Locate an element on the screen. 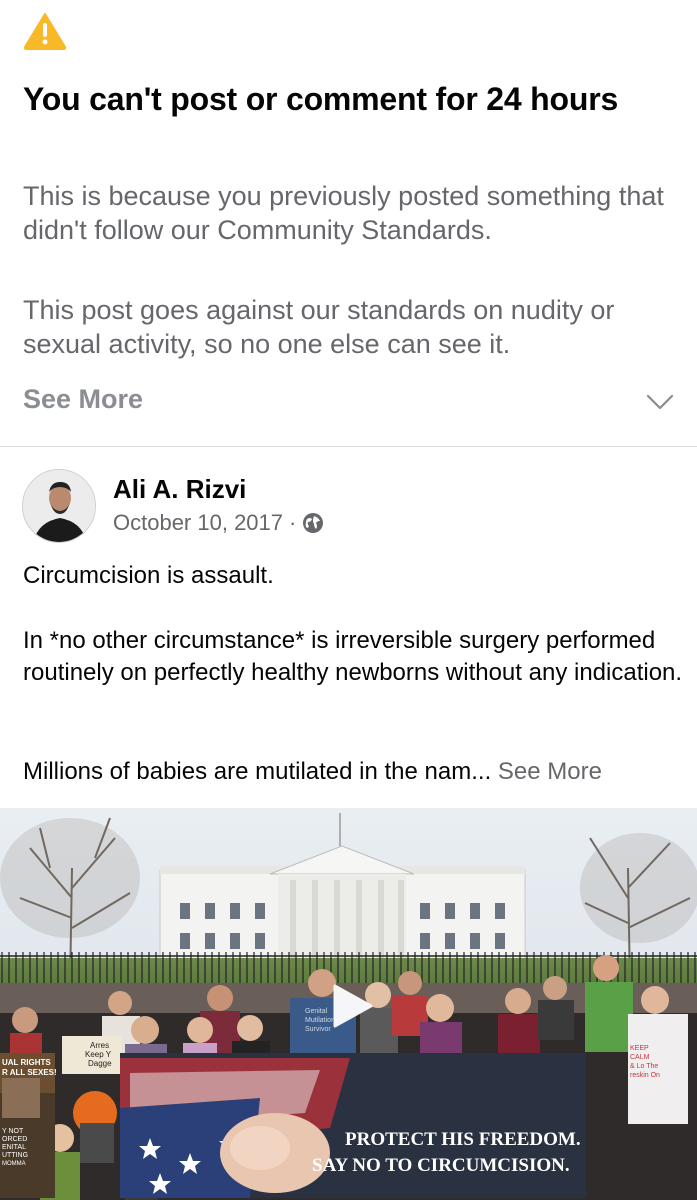  banner-line-2: SAY NO TO CIRCUMCISION. is located at coordinates (441, 1165).